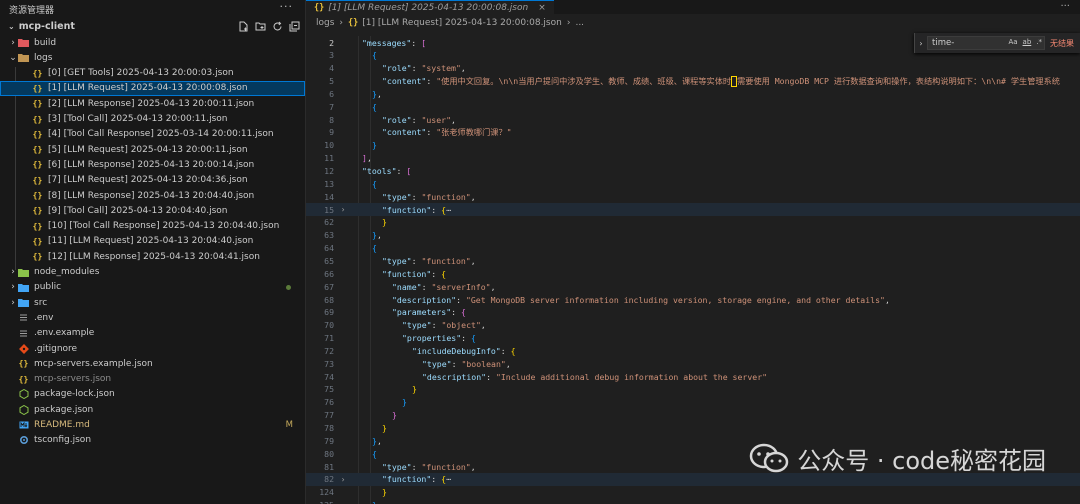 The width and height of the screenshot is (1080, 504). Describe the element at coordinates (693, 196) in the screenshot. I see `code-line: 14 "type": "function",` at that location.